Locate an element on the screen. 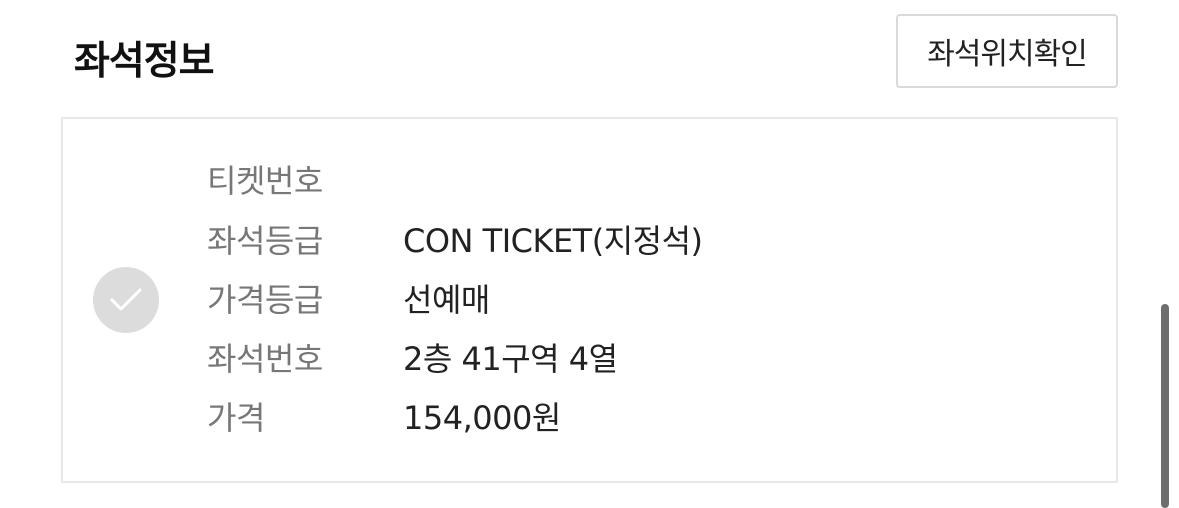 The height and width of the screenshot is (508, 1179). seat-number-row: 좌석번호 2층 41구역 4열 is located at coordinates (412, 357).